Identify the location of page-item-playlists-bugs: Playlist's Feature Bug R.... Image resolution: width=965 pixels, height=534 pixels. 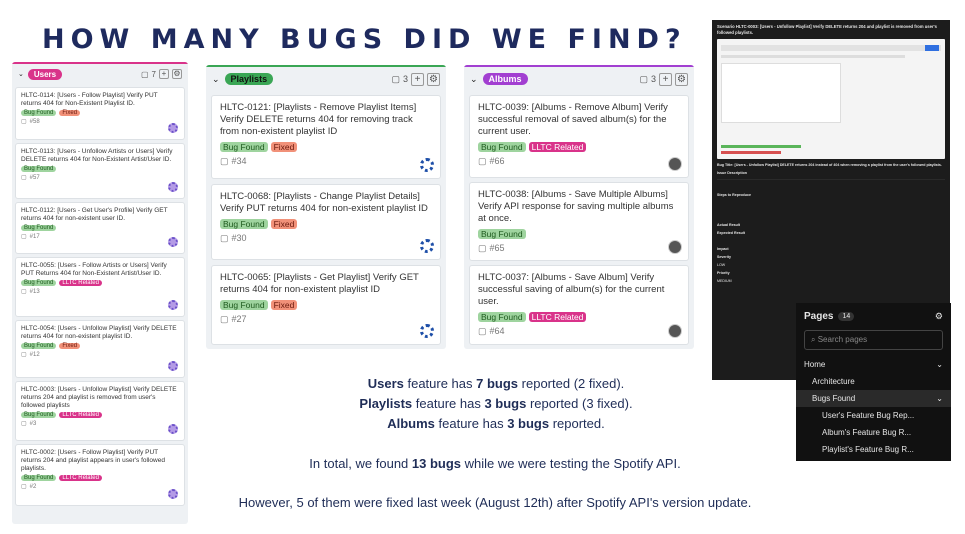
(873, 449).